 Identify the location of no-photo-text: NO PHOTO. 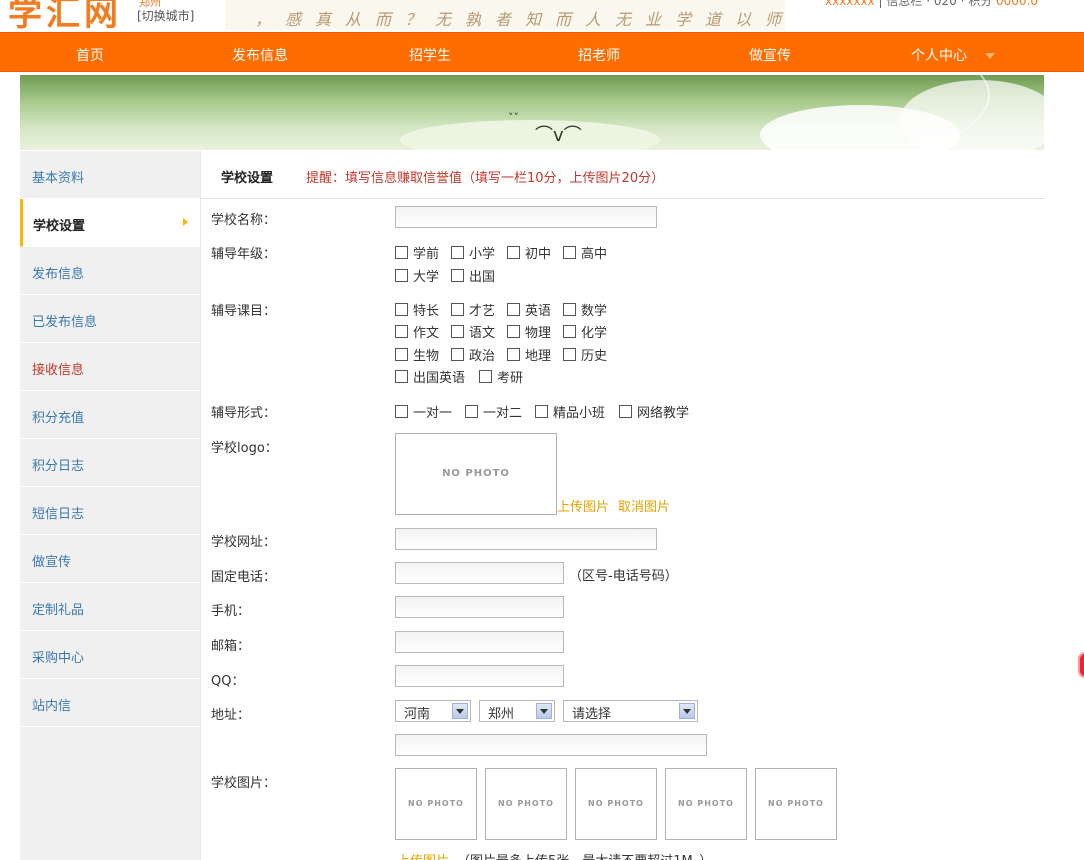
(476, 473).